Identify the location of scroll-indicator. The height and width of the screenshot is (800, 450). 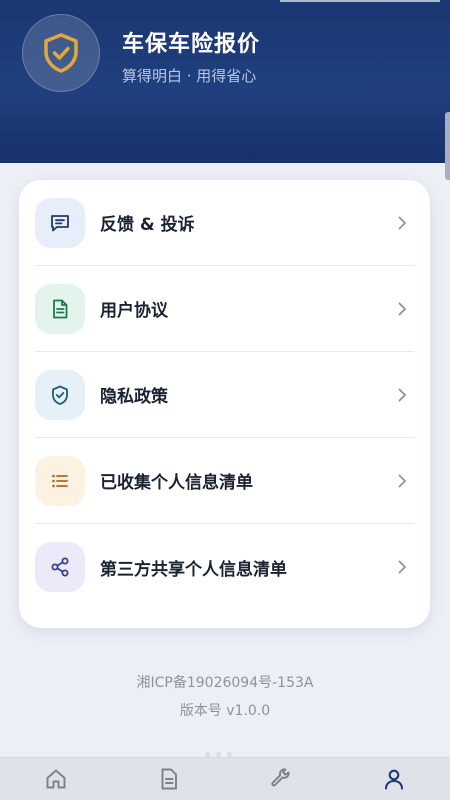
(447, 146).